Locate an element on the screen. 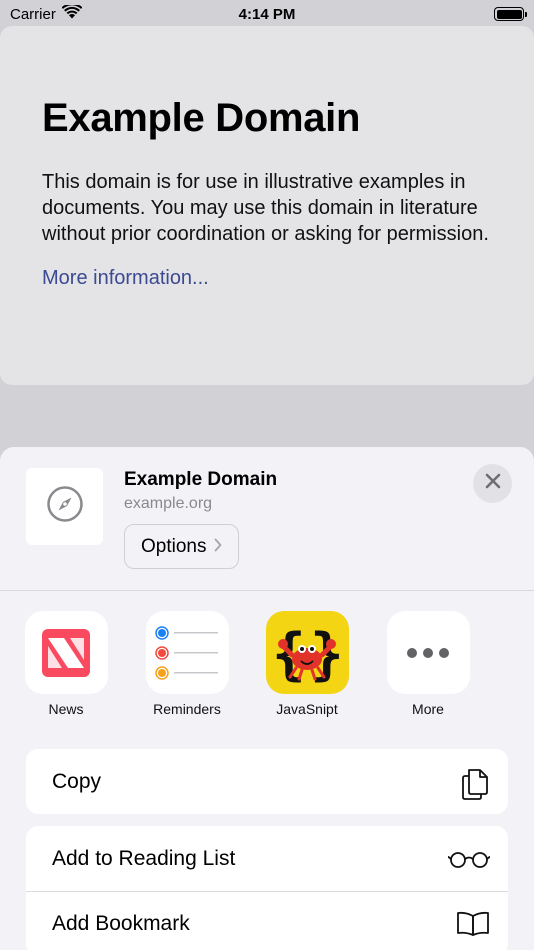  chevron-right-icon is located at coordinates (218, 546).